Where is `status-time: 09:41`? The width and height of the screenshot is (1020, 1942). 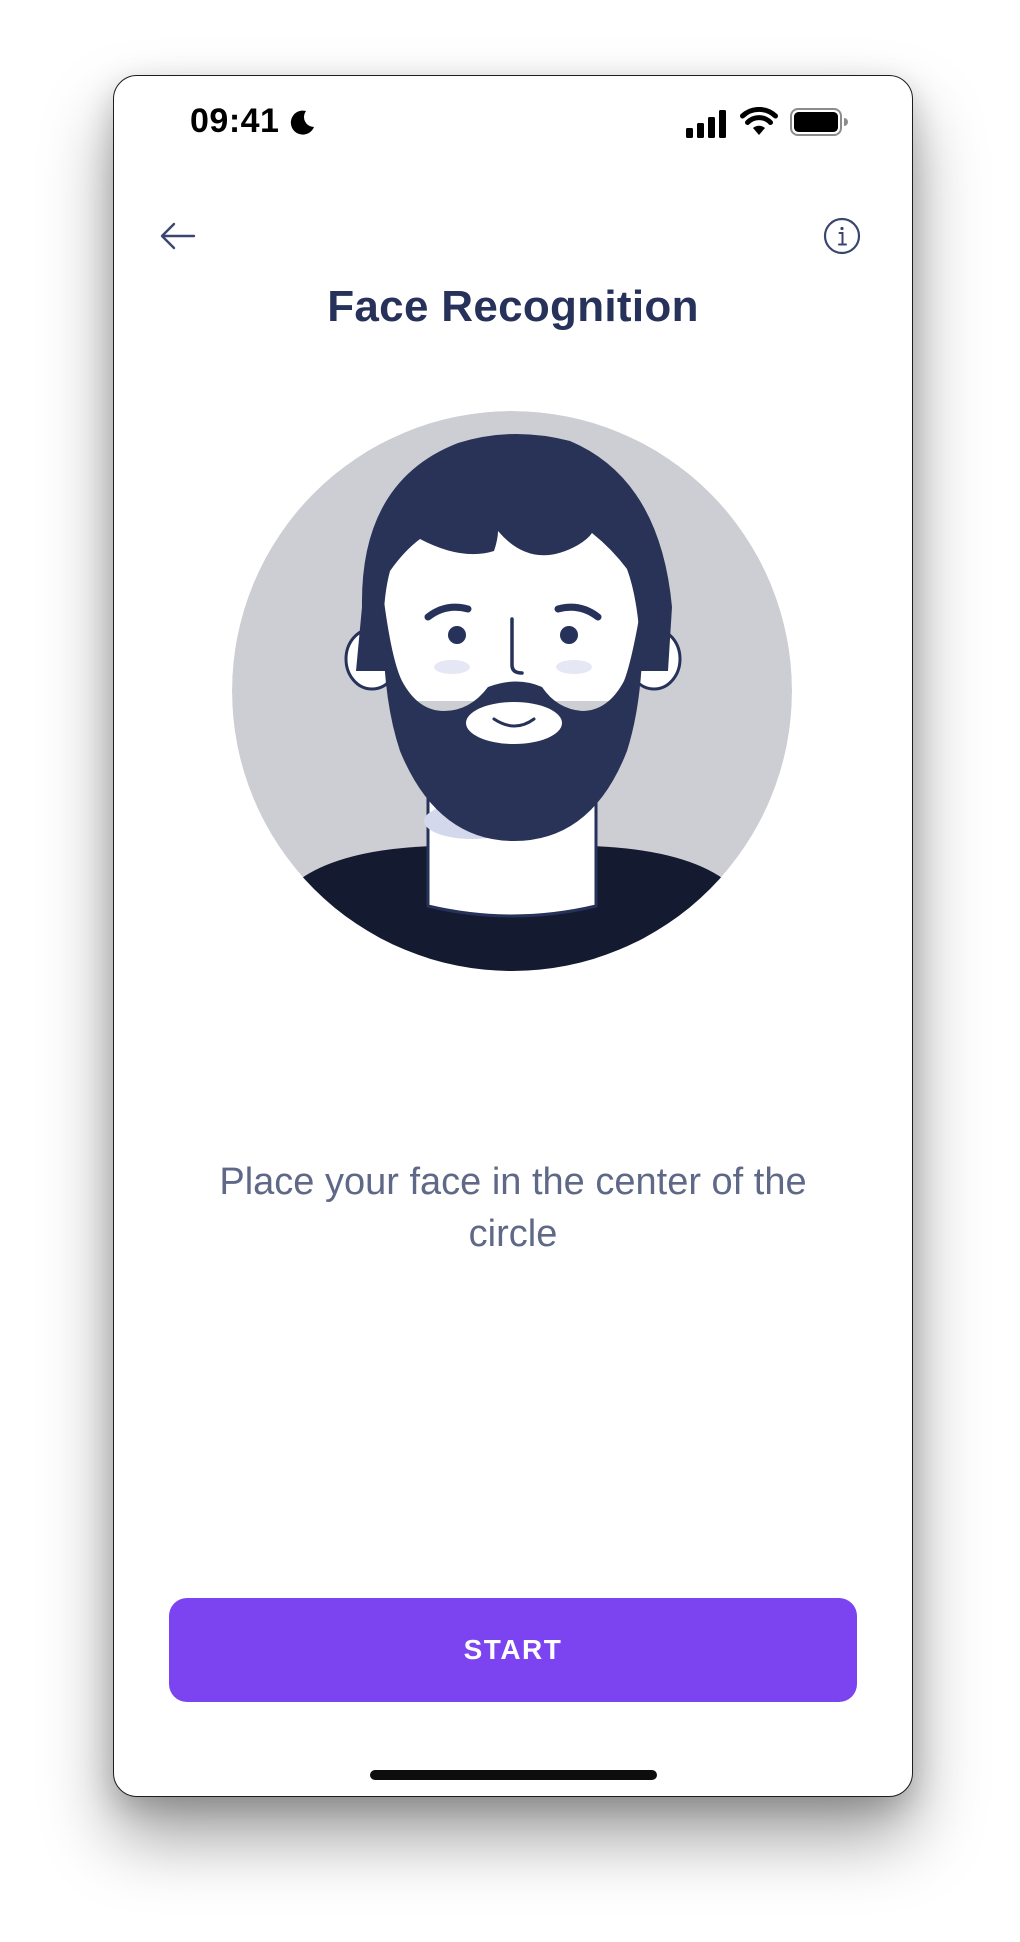 status-time: 09:41 is located at coordinates (235, 121).